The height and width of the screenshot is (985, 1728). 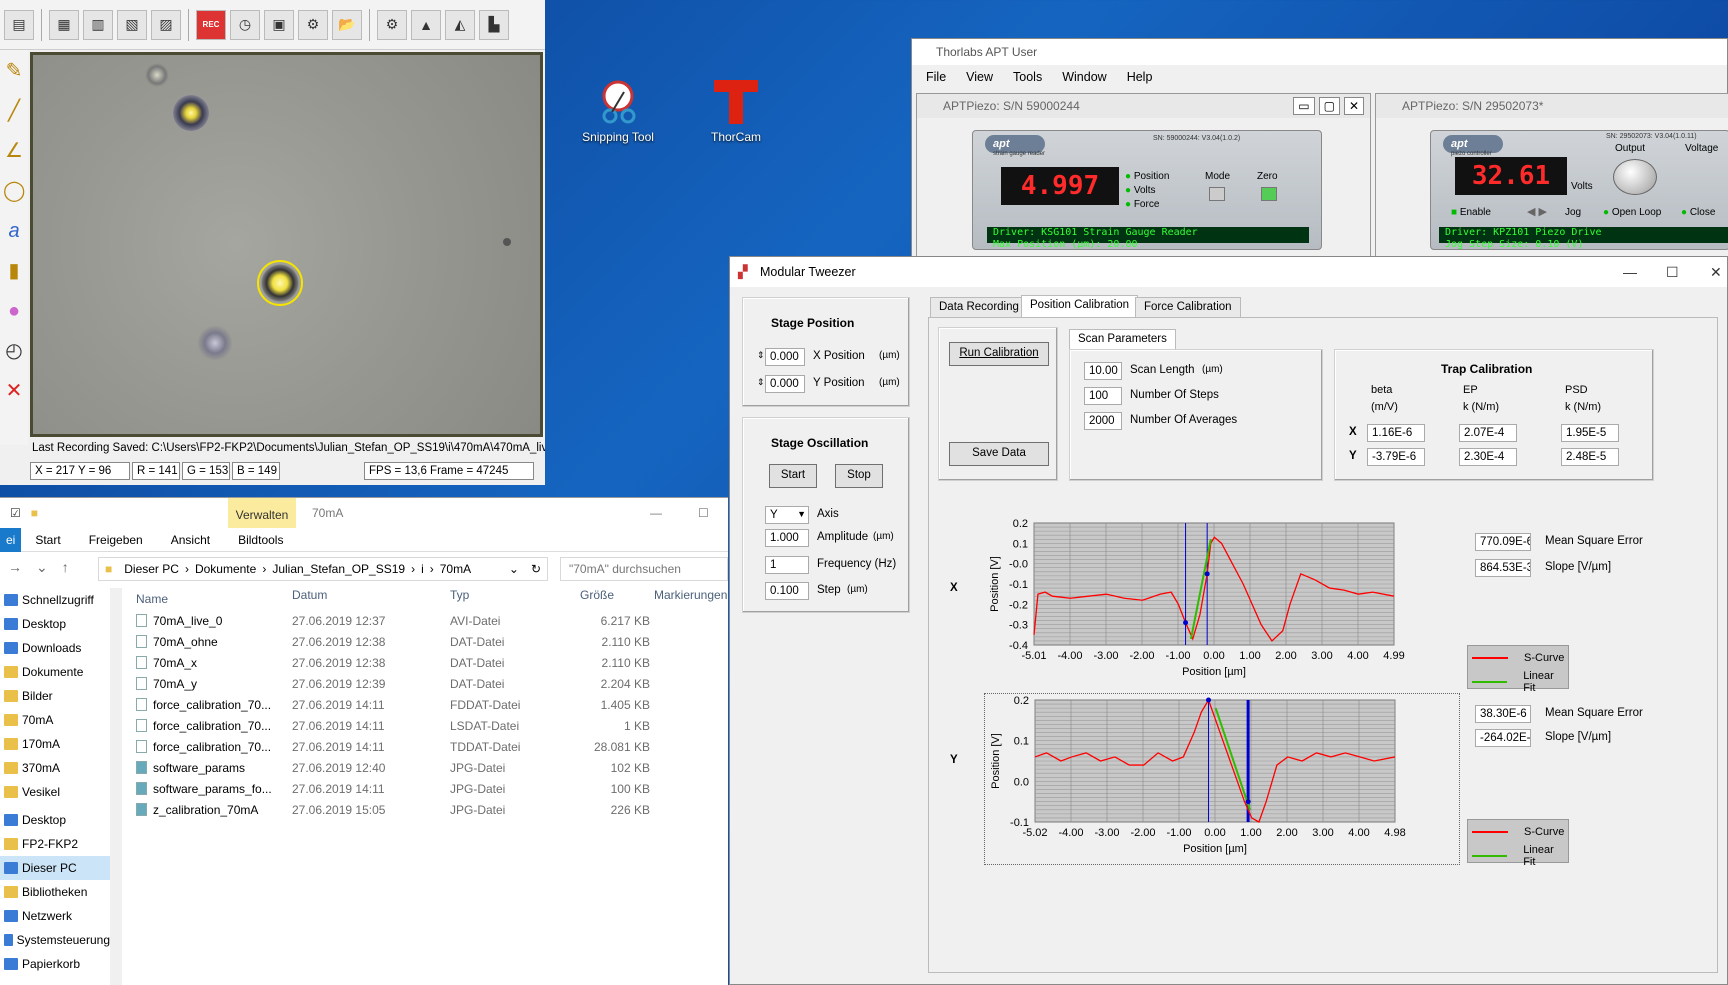 I want to click on step-input: 0.100, so click(x=787, y=591).